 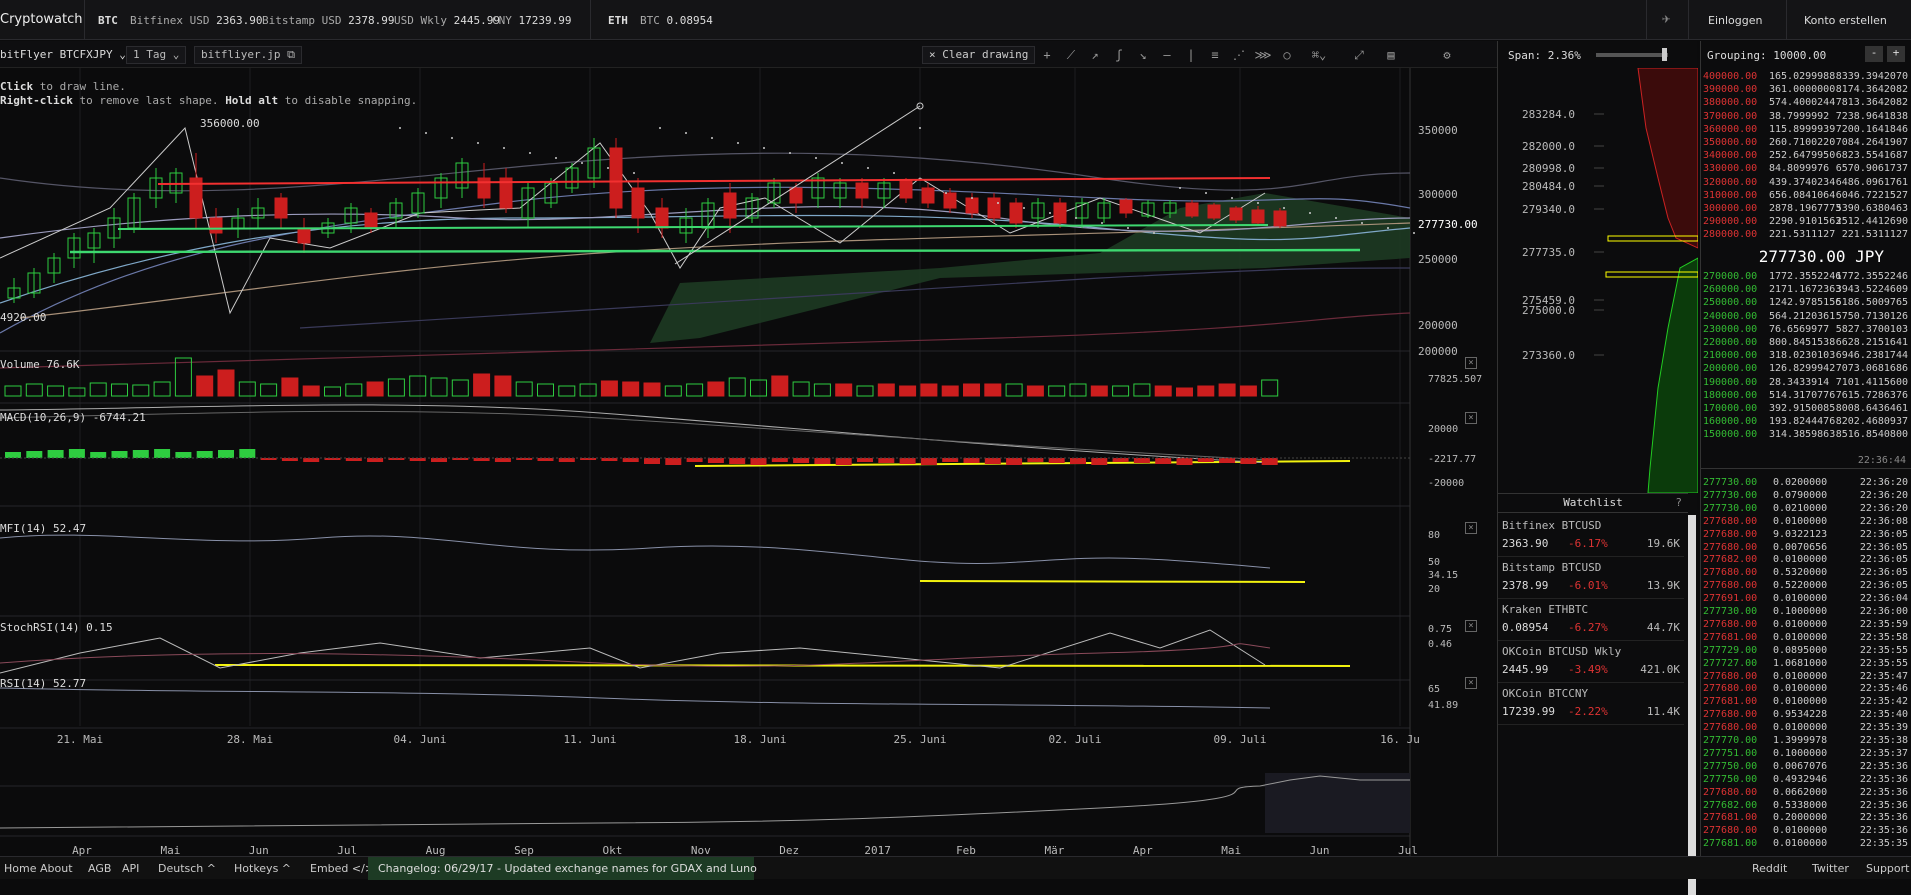 I want to click on horizontal-line-icon: –, so click(x=1167, y=55).